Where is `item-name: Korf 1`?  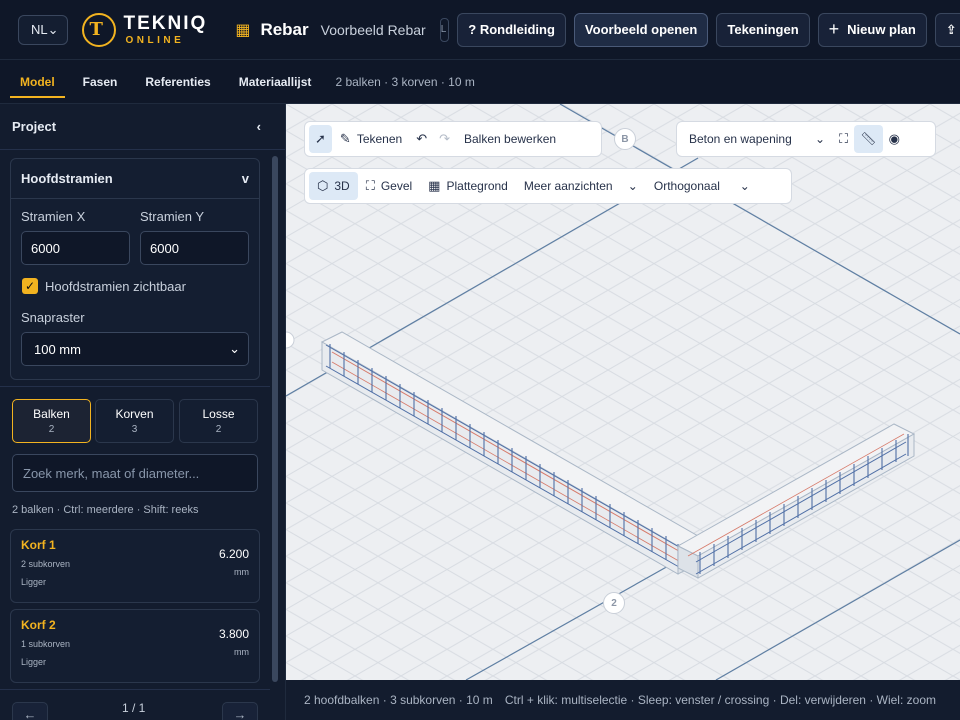
item-name: Korf 1 is located at coordinates (38, 545).